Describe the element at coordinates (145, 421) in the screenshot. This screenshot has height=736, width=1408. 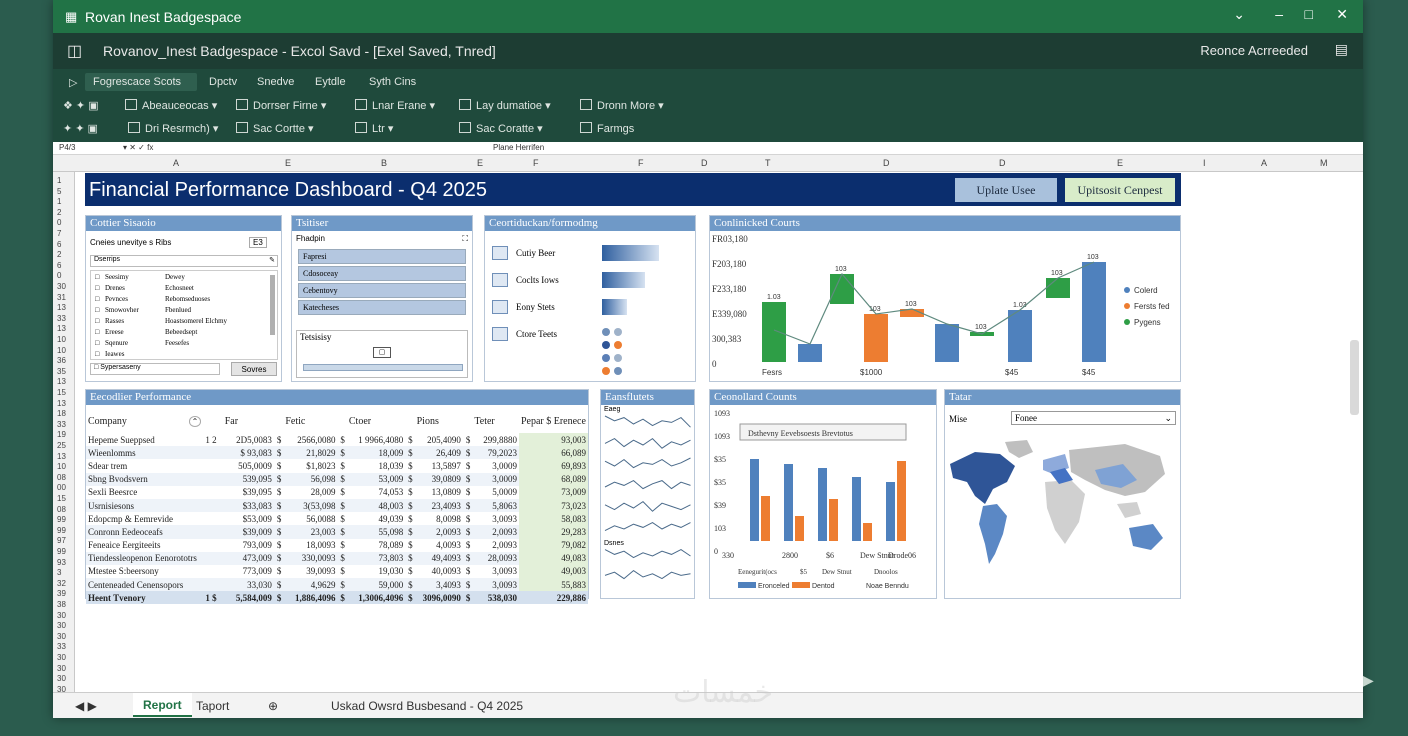
I see `column-header-cell: Company ⌃` at that location.